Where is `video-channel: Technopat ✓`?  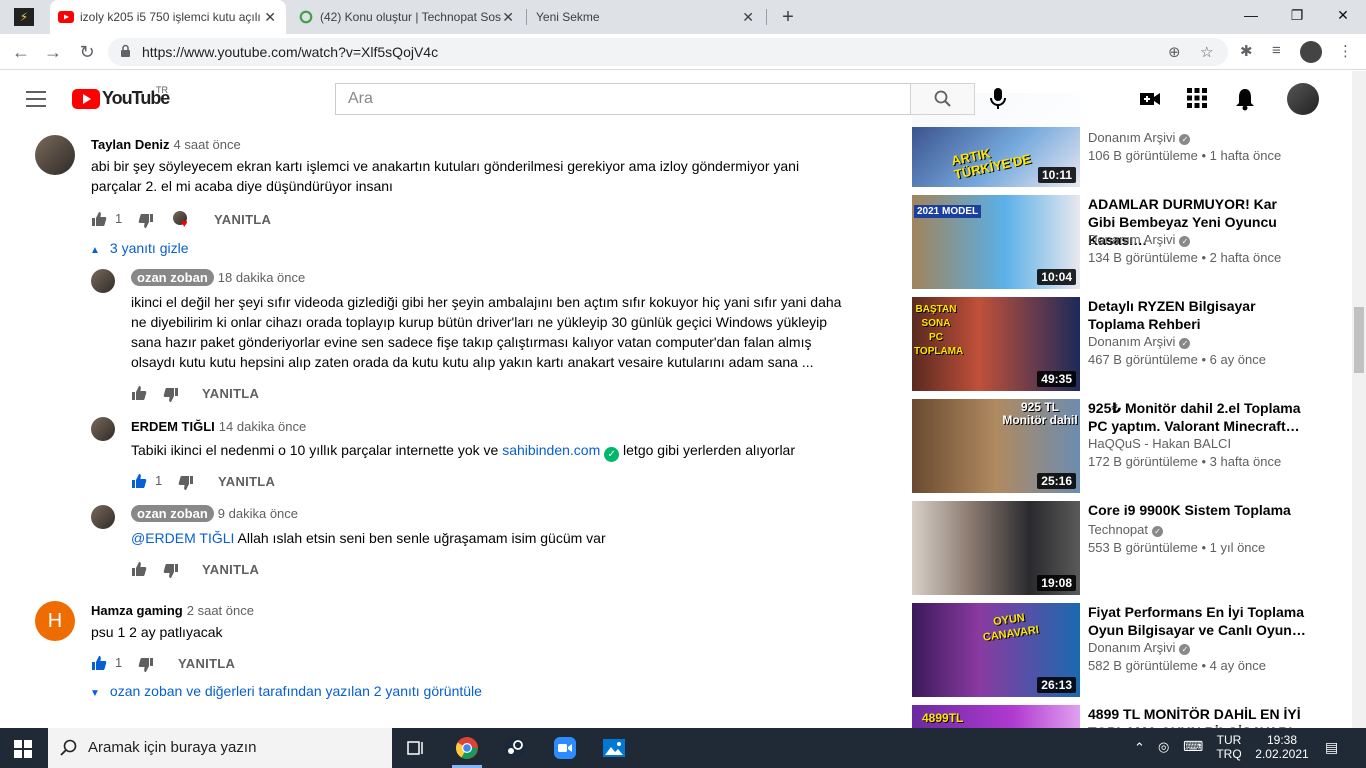 video-channel: Technopat ✓ is located at coordinates (1125, 529).